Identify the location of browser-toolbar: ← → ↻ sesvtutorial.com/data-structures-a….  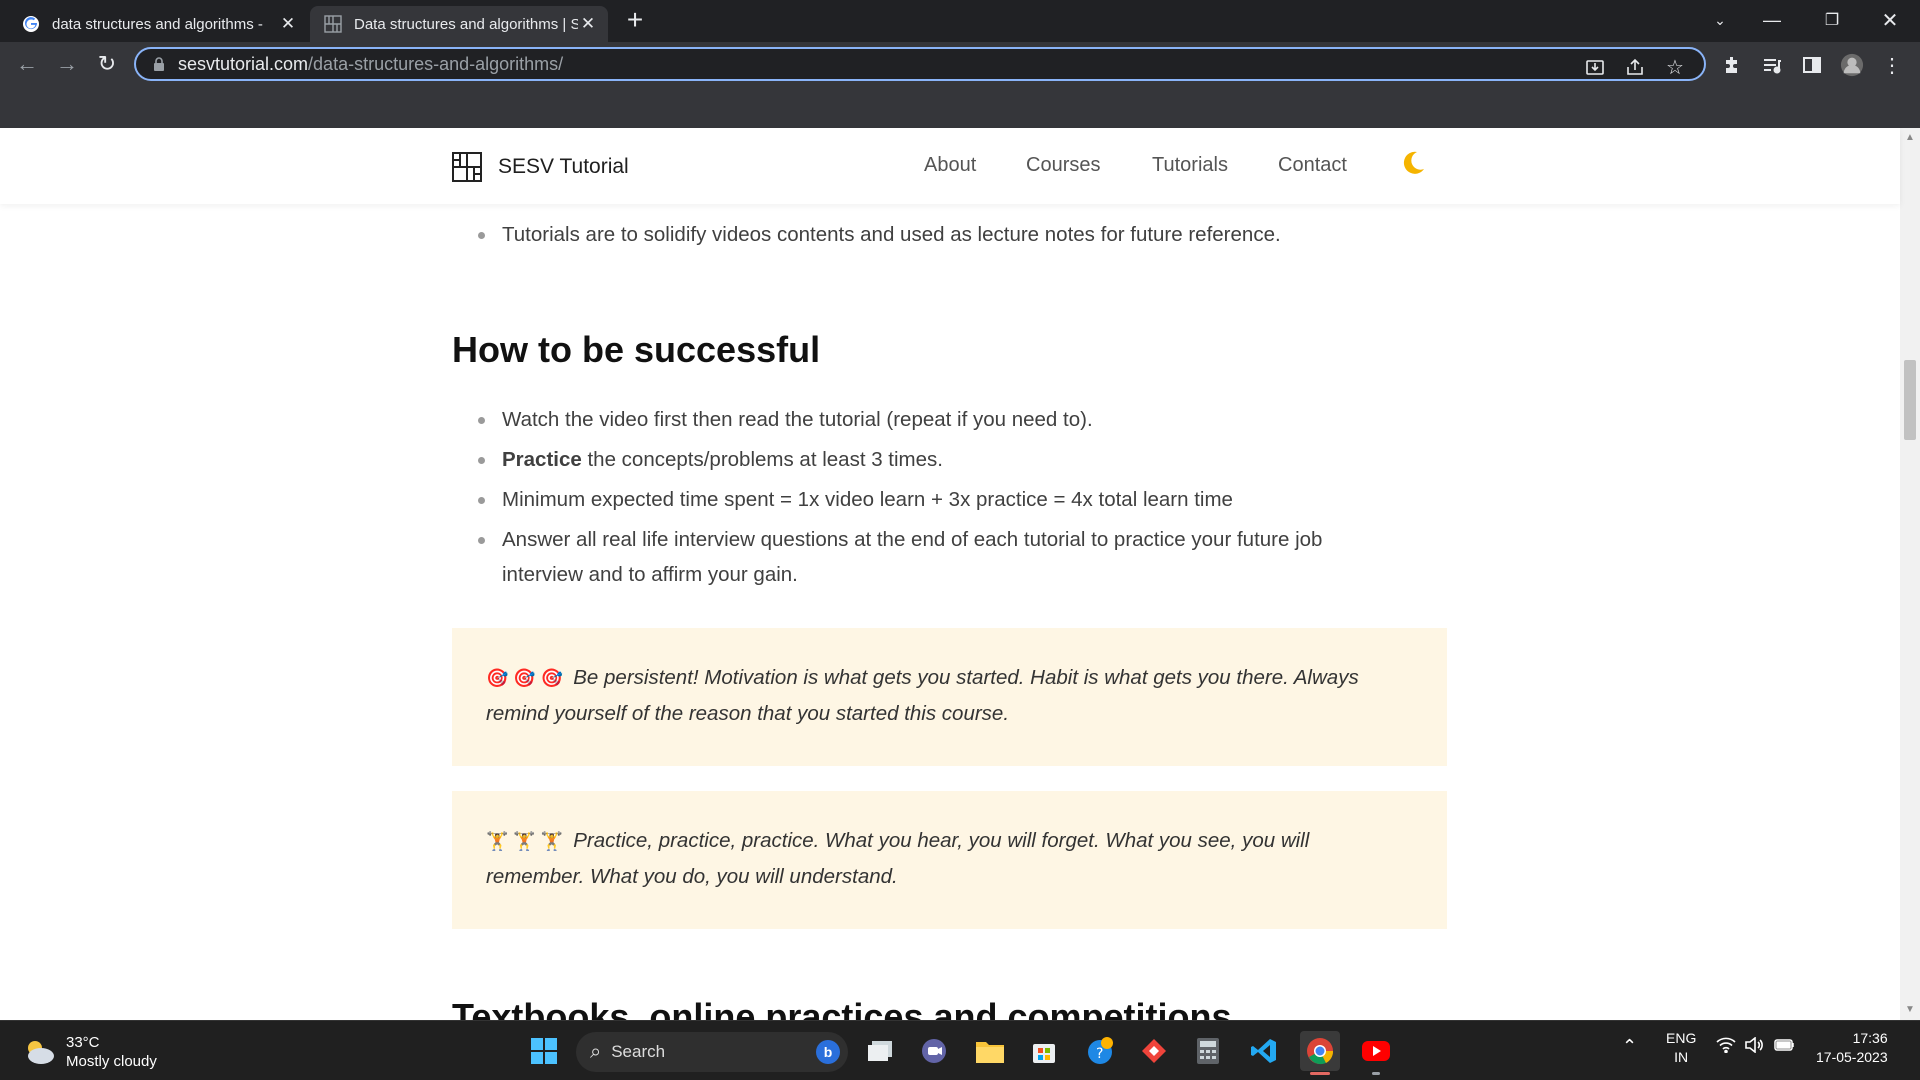
(960, 64).